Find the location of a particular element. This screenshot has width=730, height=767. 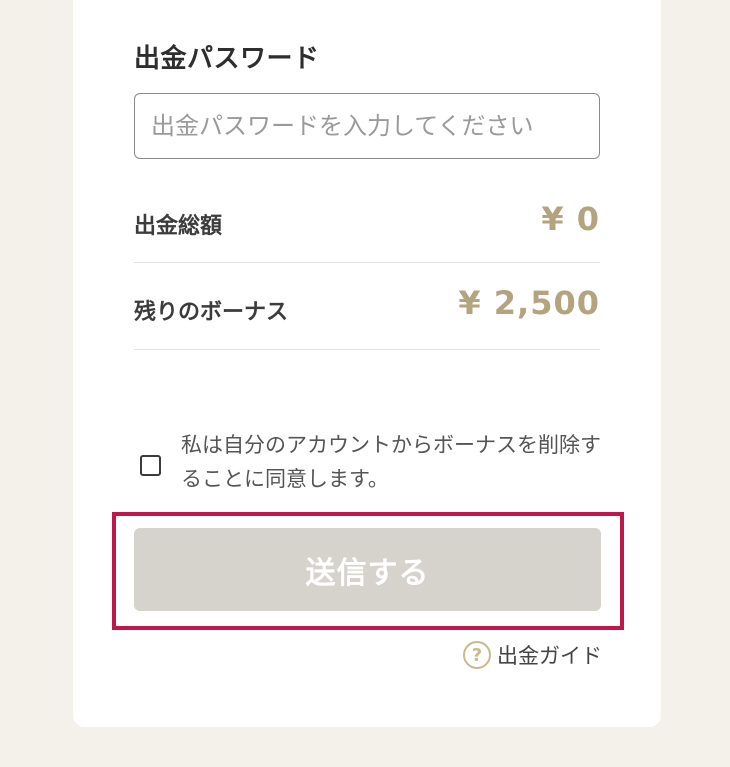

withdrawal-guide-link: ? 出金ガイド is located at coordinates (532, 655).